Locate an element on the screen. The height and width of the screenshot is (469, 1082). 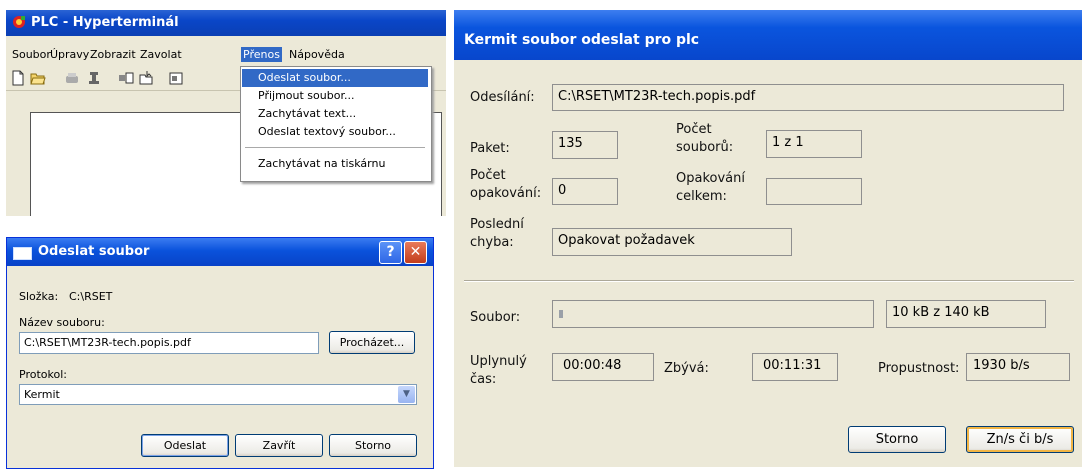
total-retries-value is located at coordinates (814, 191).